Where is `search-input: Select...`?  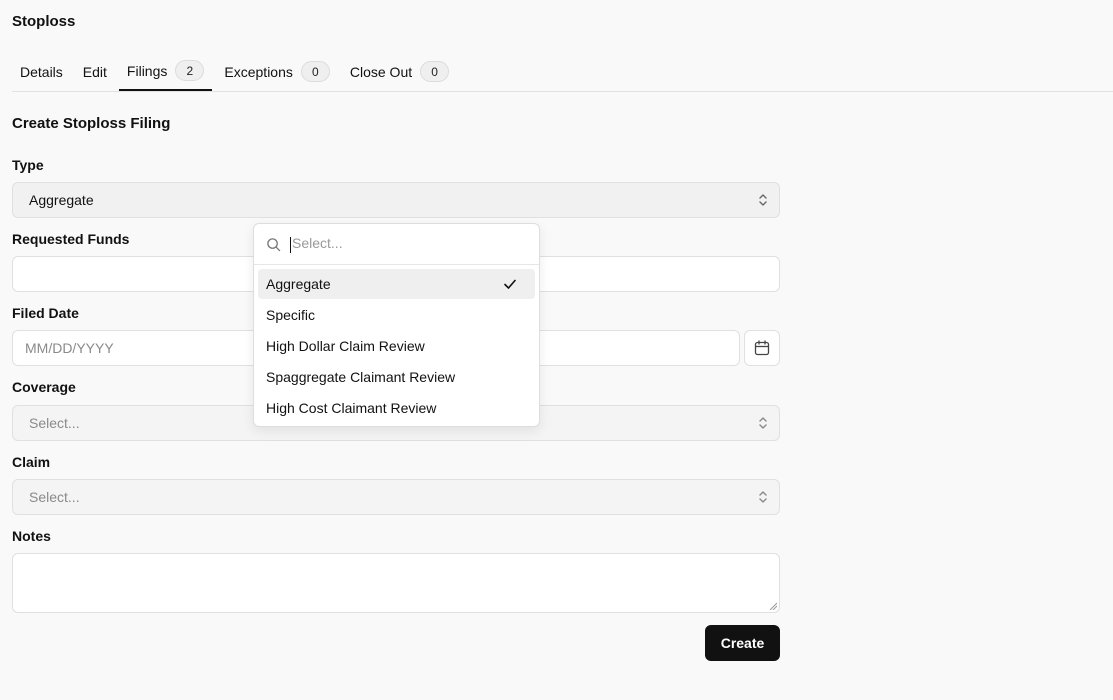 search-input: Select... is located at coordinates (316, 244).